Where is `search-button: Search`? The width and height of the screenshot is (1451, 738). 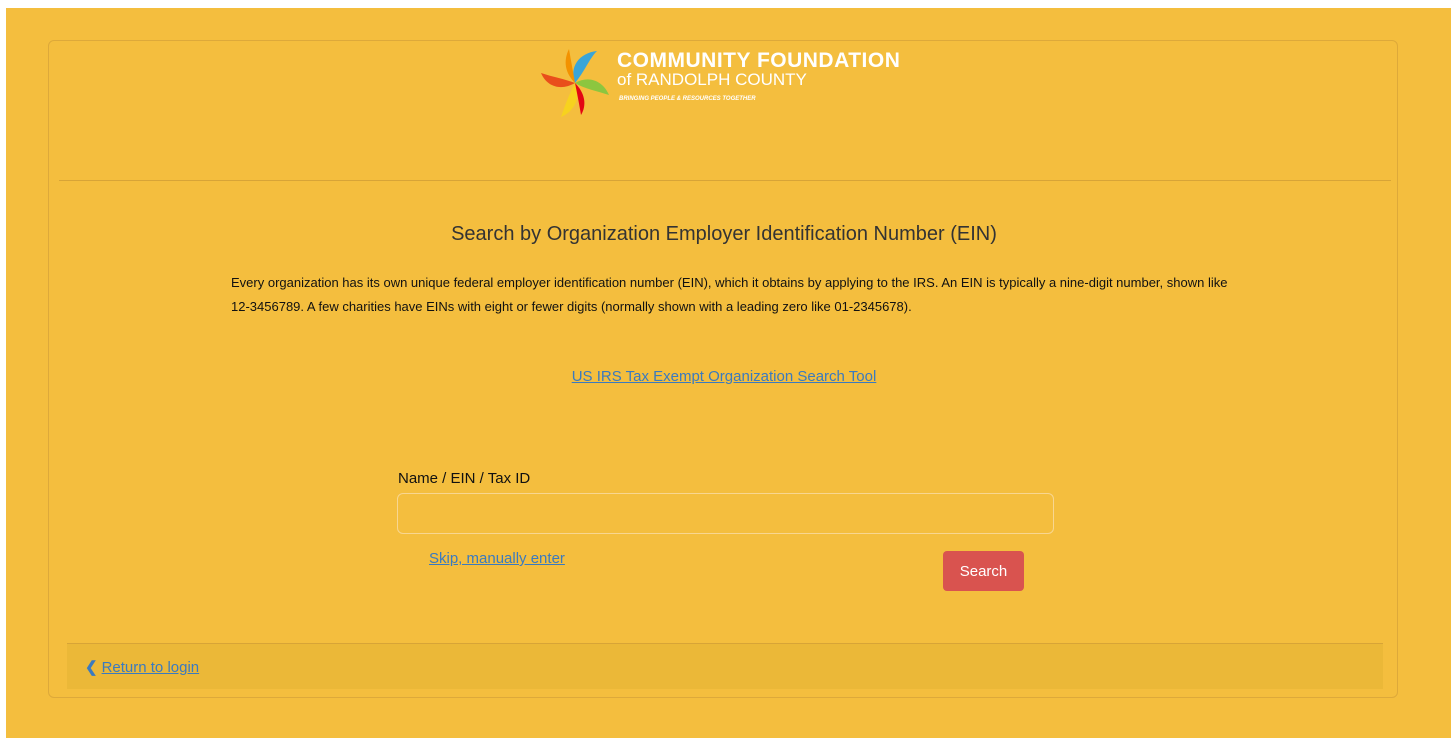
search-button: Search is located at coordinates (983, 571).